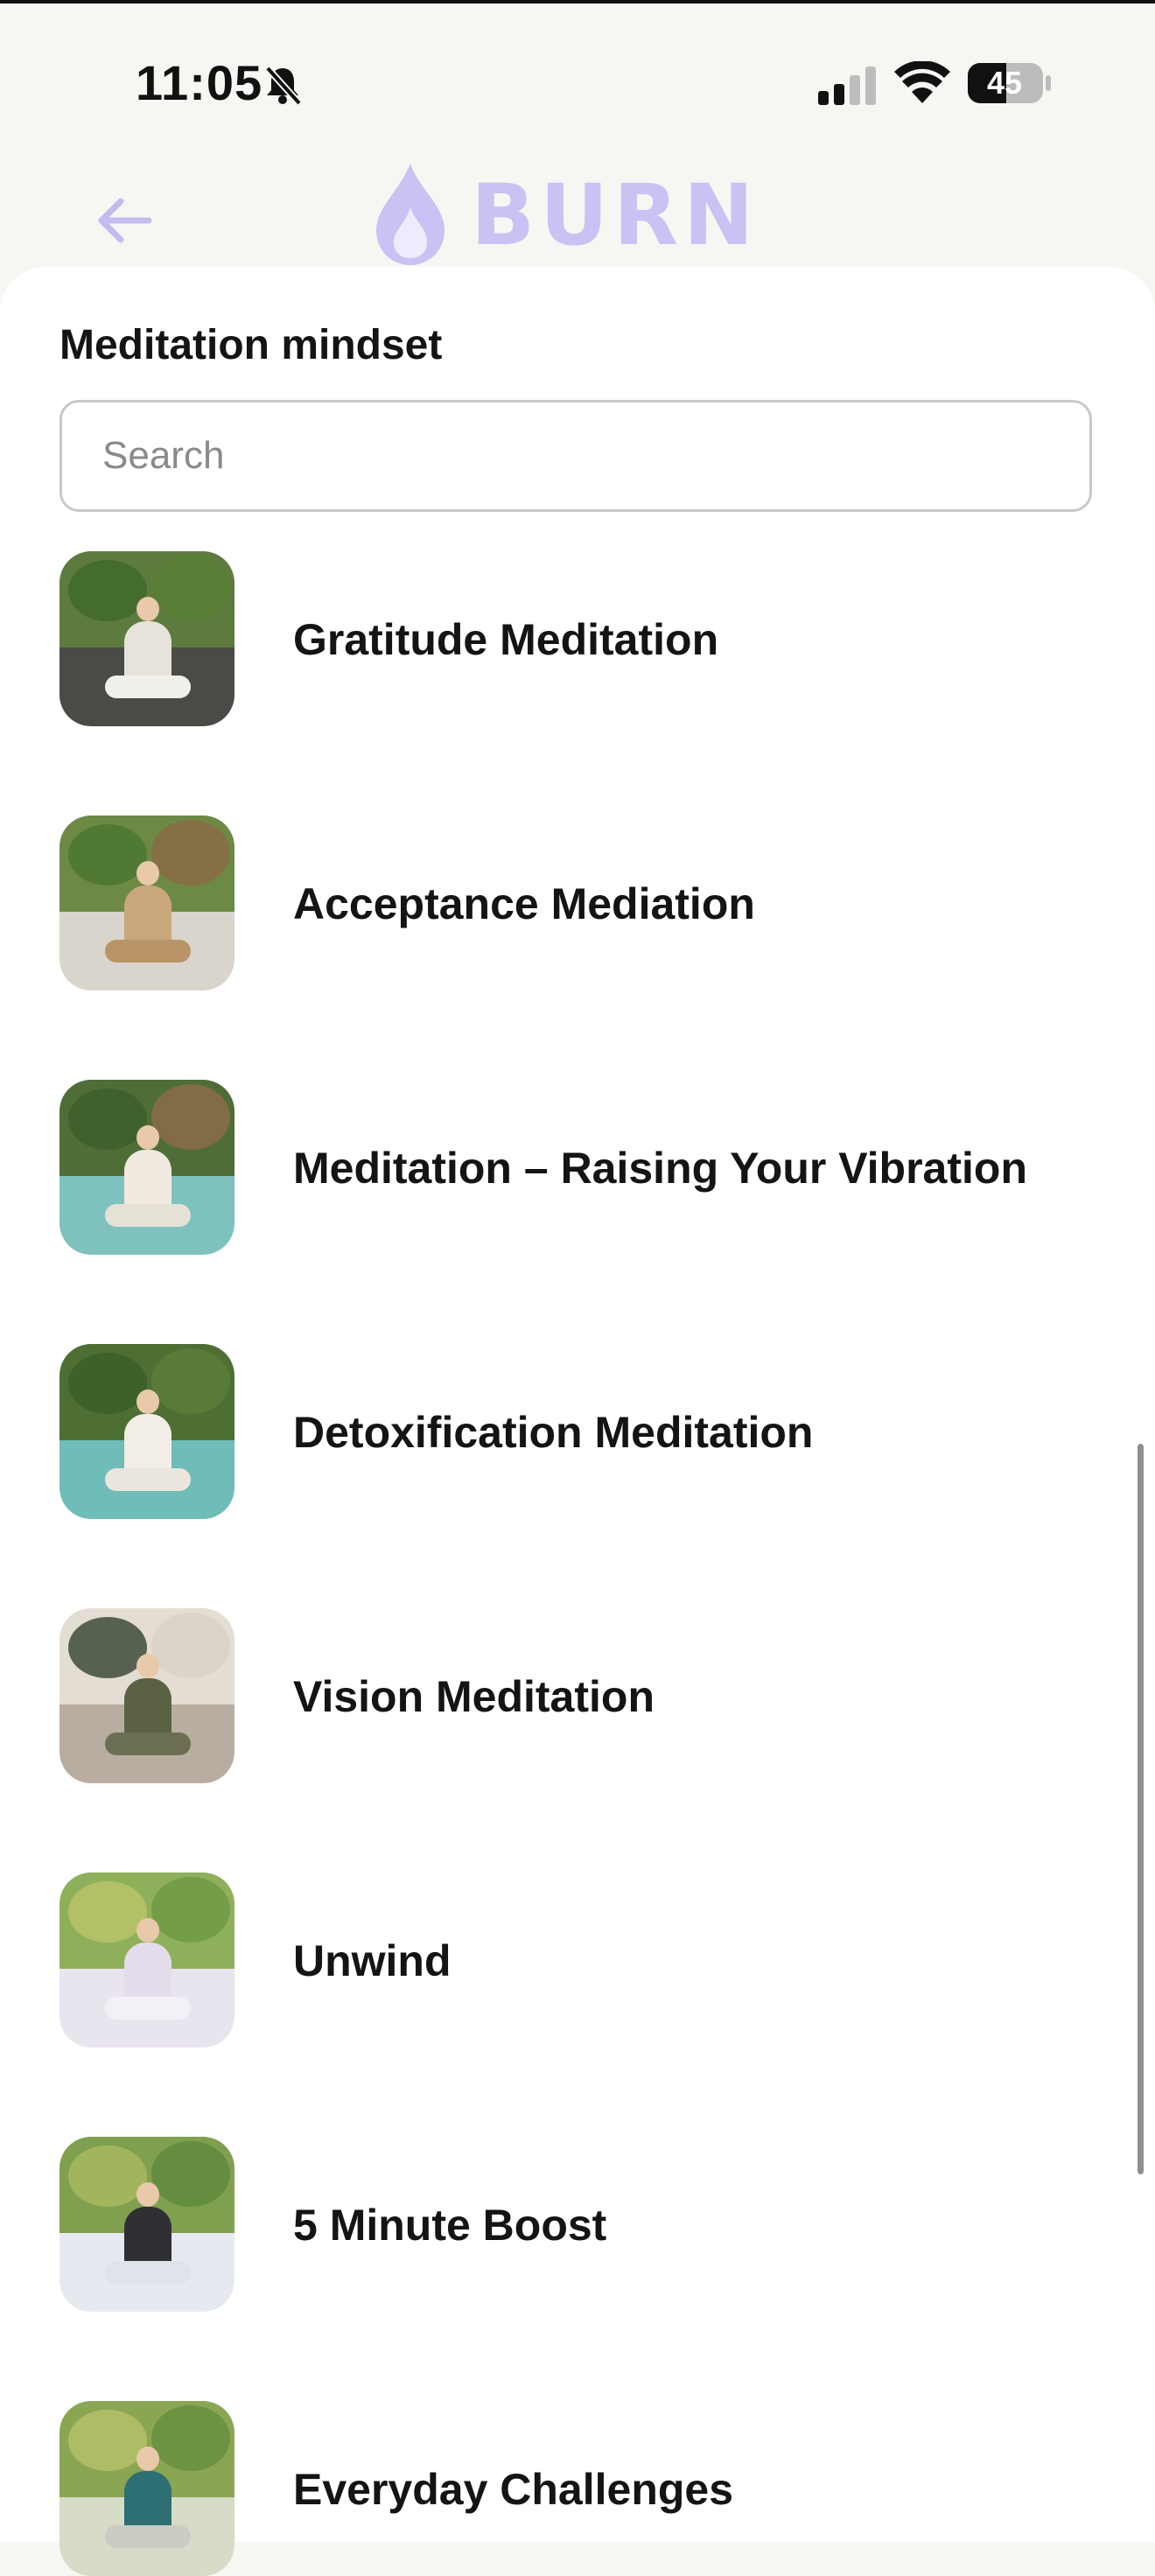  Describe the element at coordinates (847, 85) in the screenshot. I see `cellular-signal-icon` at that location.